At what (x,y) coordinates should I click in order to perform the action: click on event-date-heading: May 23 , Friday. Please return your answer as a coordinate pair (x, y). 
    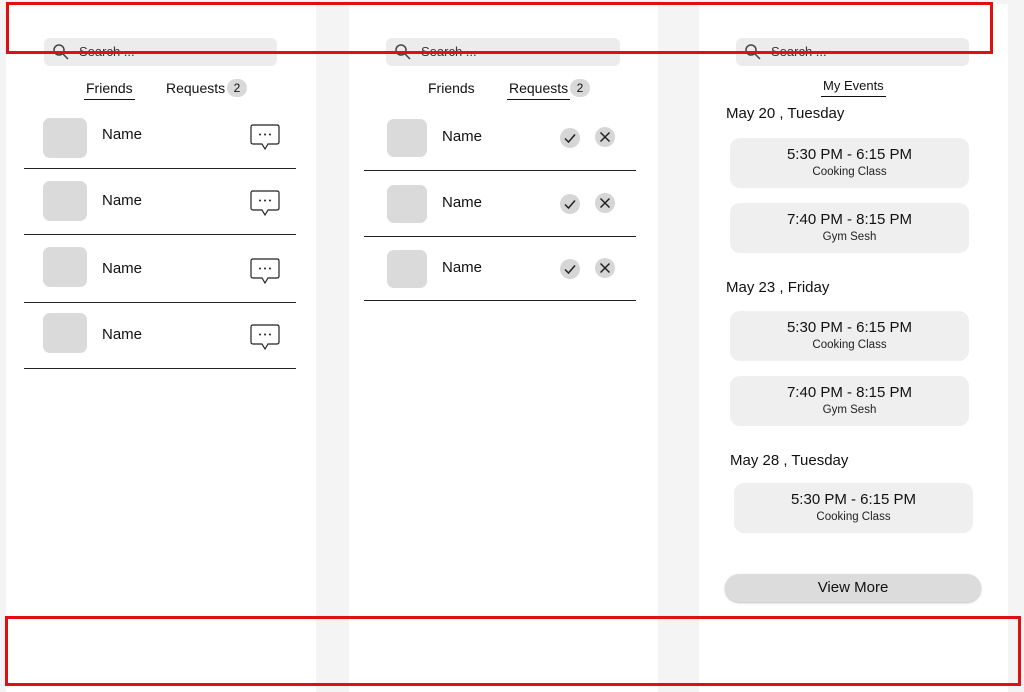
    Looking at the image, I should click on (778, 287).